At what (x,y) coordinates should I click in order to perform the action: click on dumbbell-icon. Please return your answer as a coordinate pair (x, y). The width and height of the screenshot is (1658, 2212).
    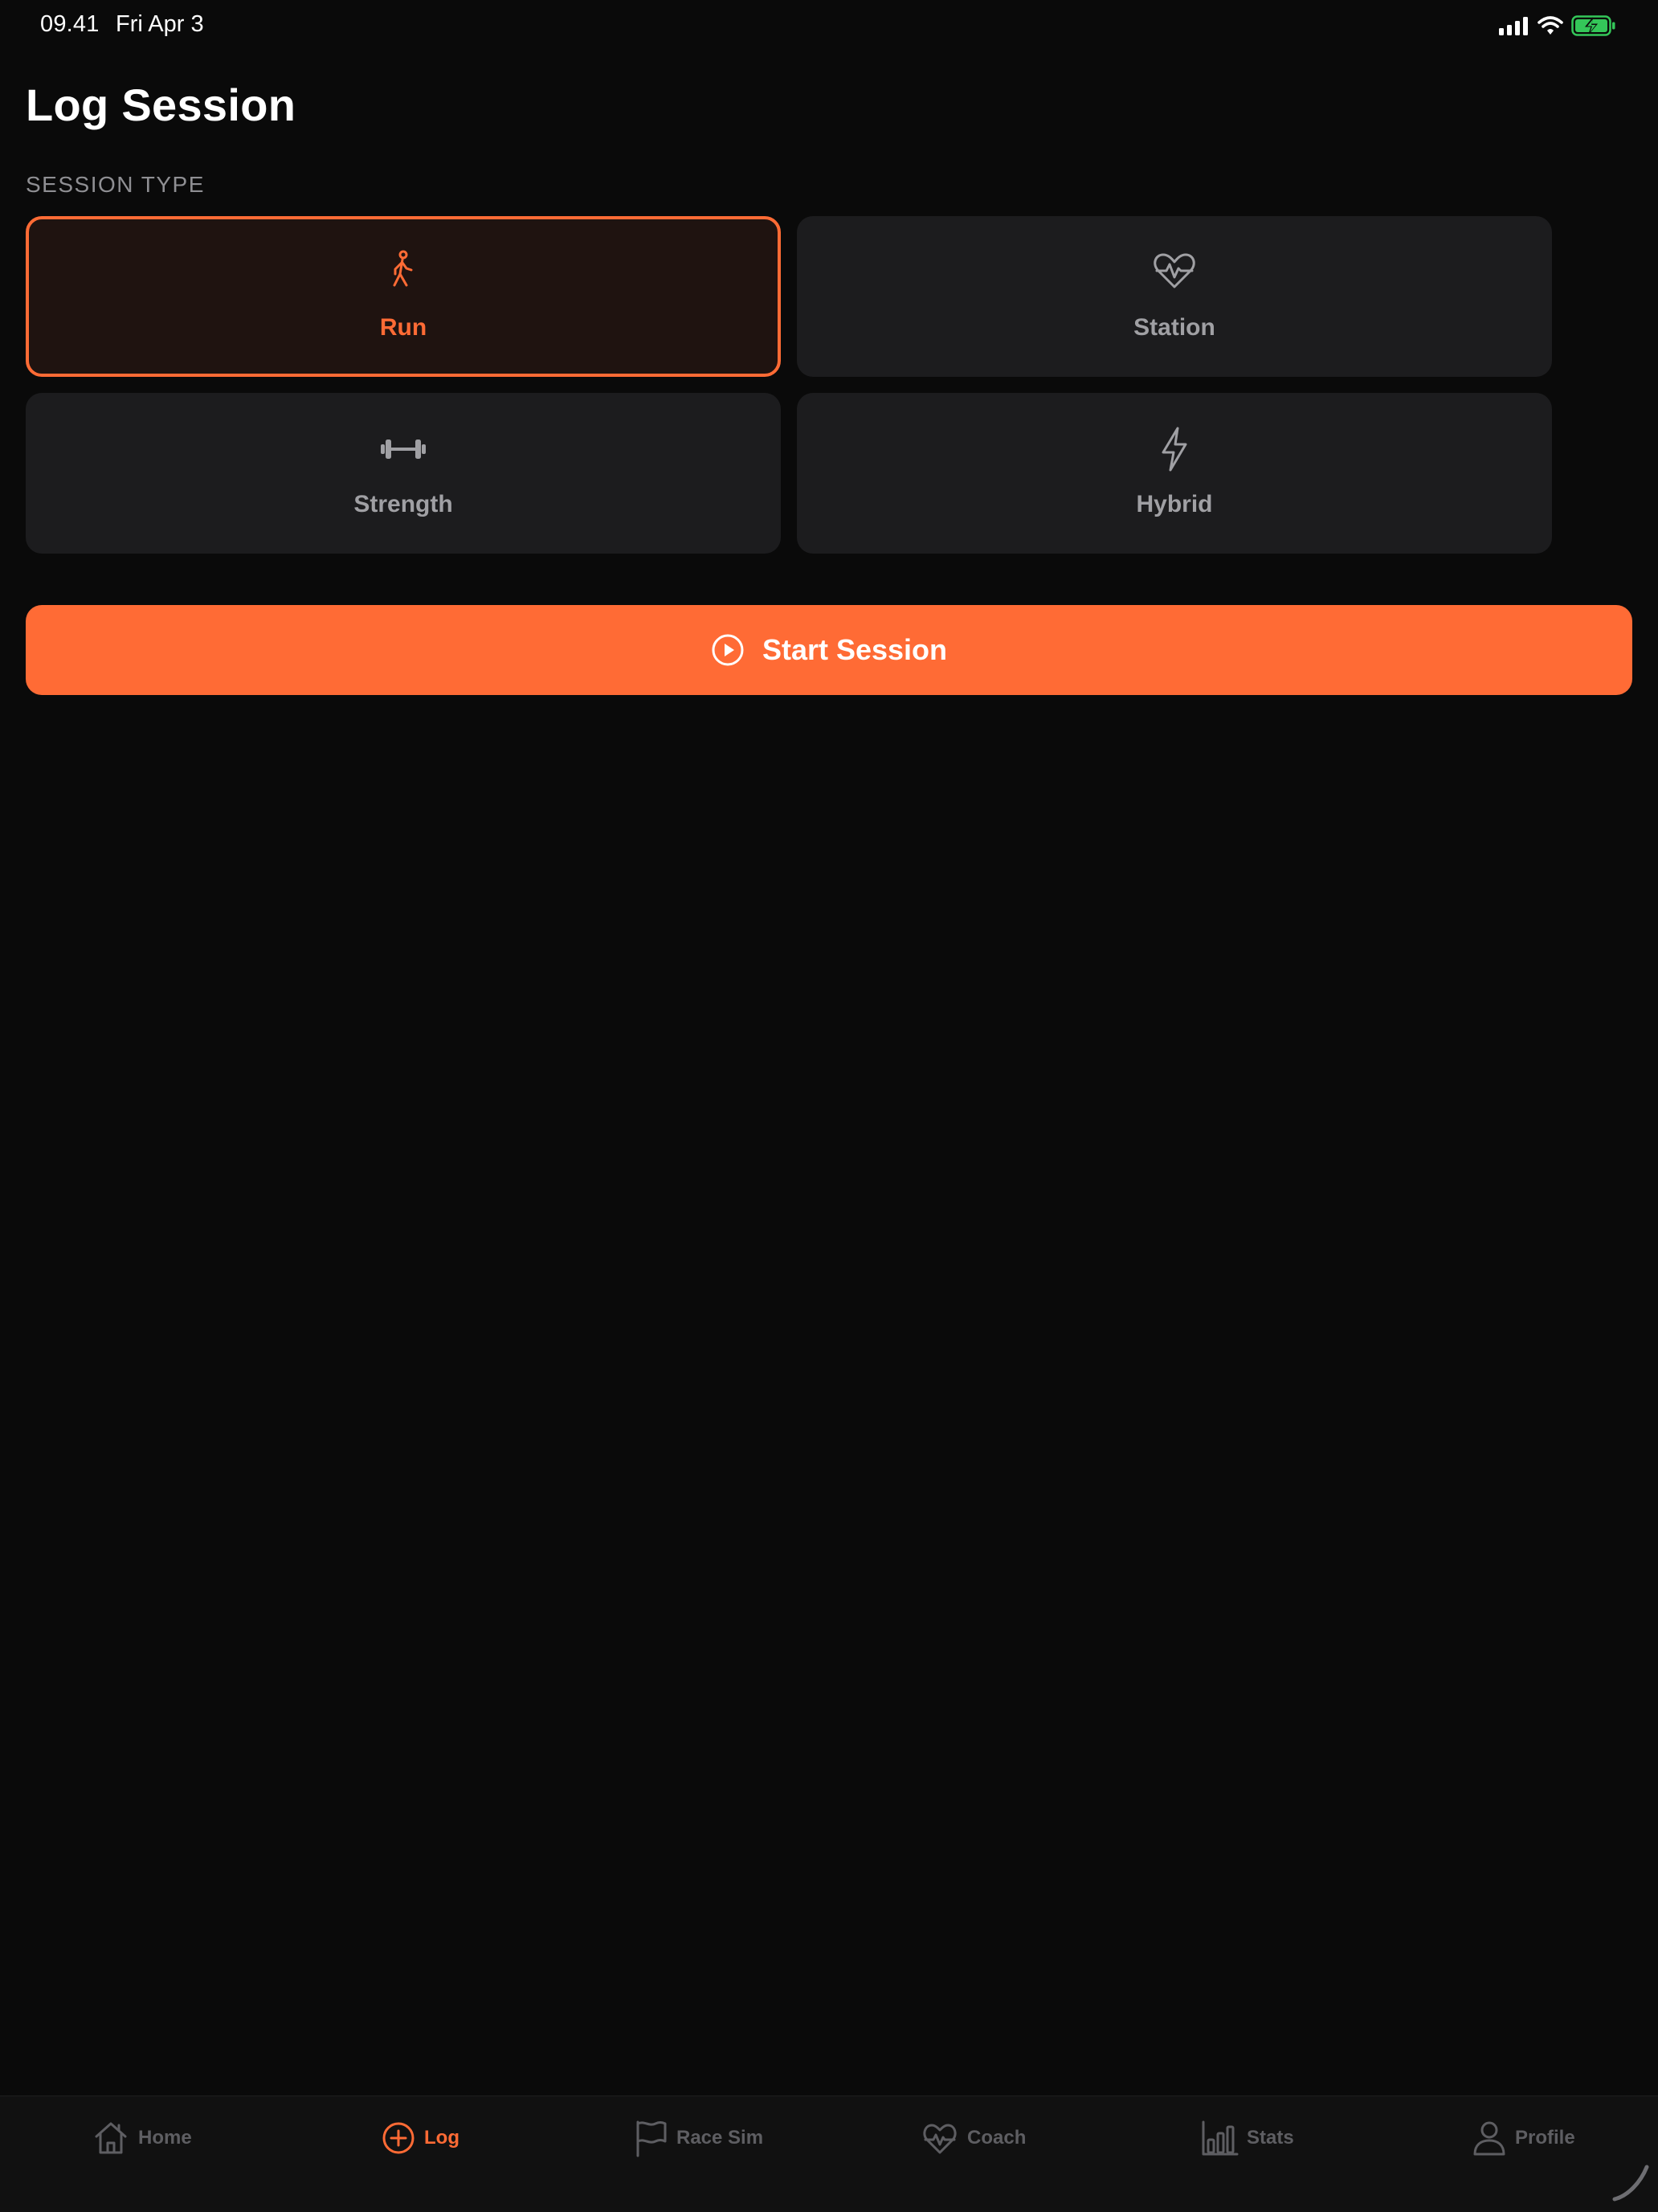
    Looking at the image, I should click on (403, 449).